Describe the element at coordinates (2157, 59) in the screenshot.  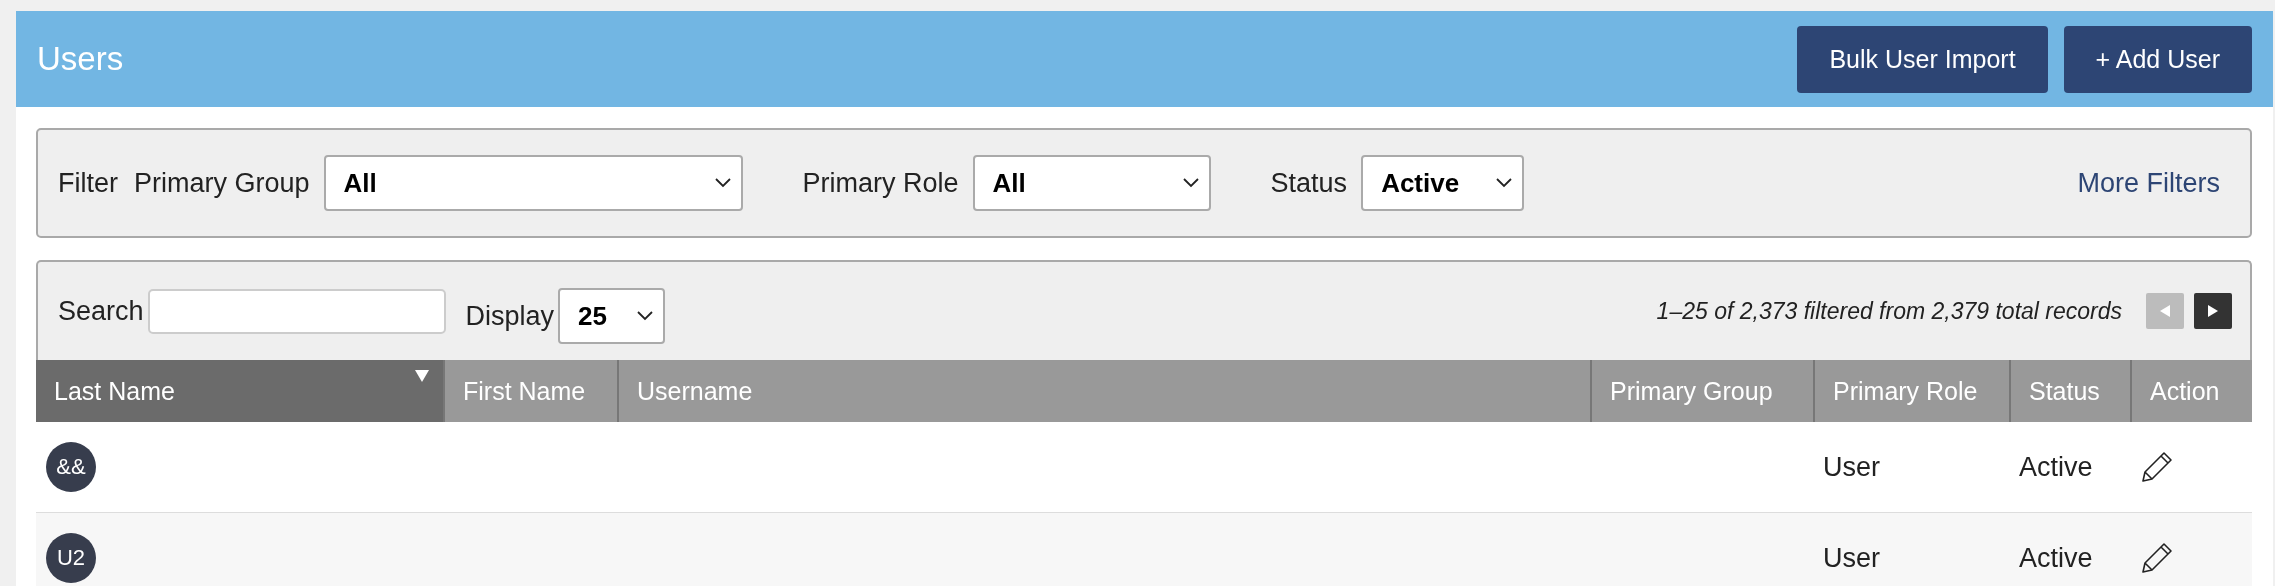
I see `header-button: + Add User` at that location.